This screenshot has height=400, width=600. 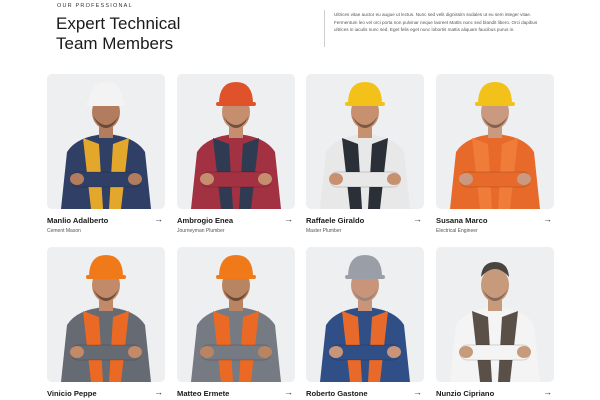 I want to click on member-role: Master Plumber, so click(x=324, y=231).